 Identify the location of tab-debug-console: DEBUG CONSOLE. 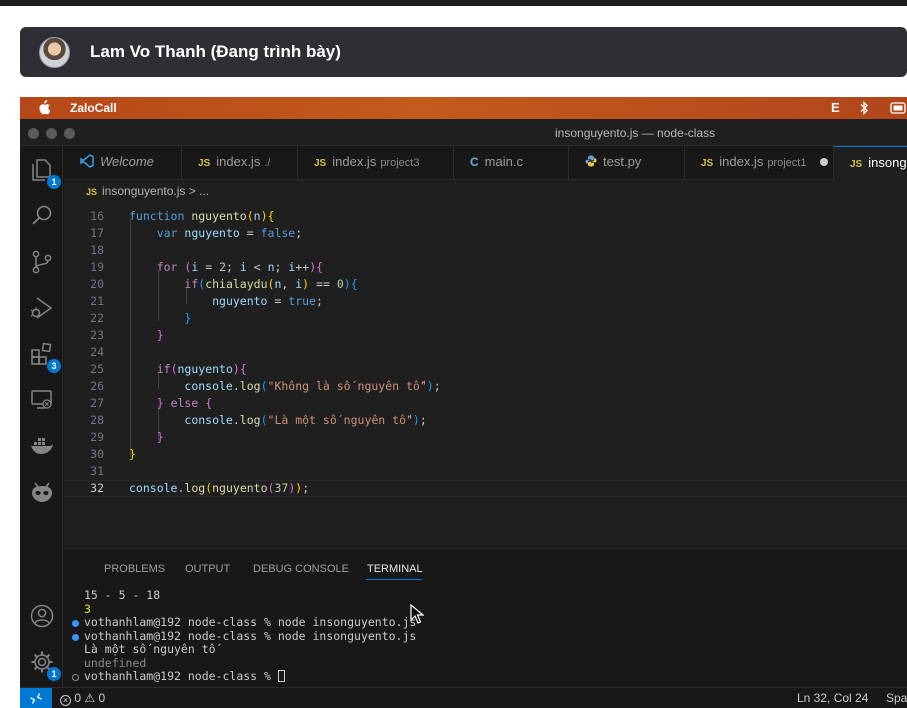
(301, 569).